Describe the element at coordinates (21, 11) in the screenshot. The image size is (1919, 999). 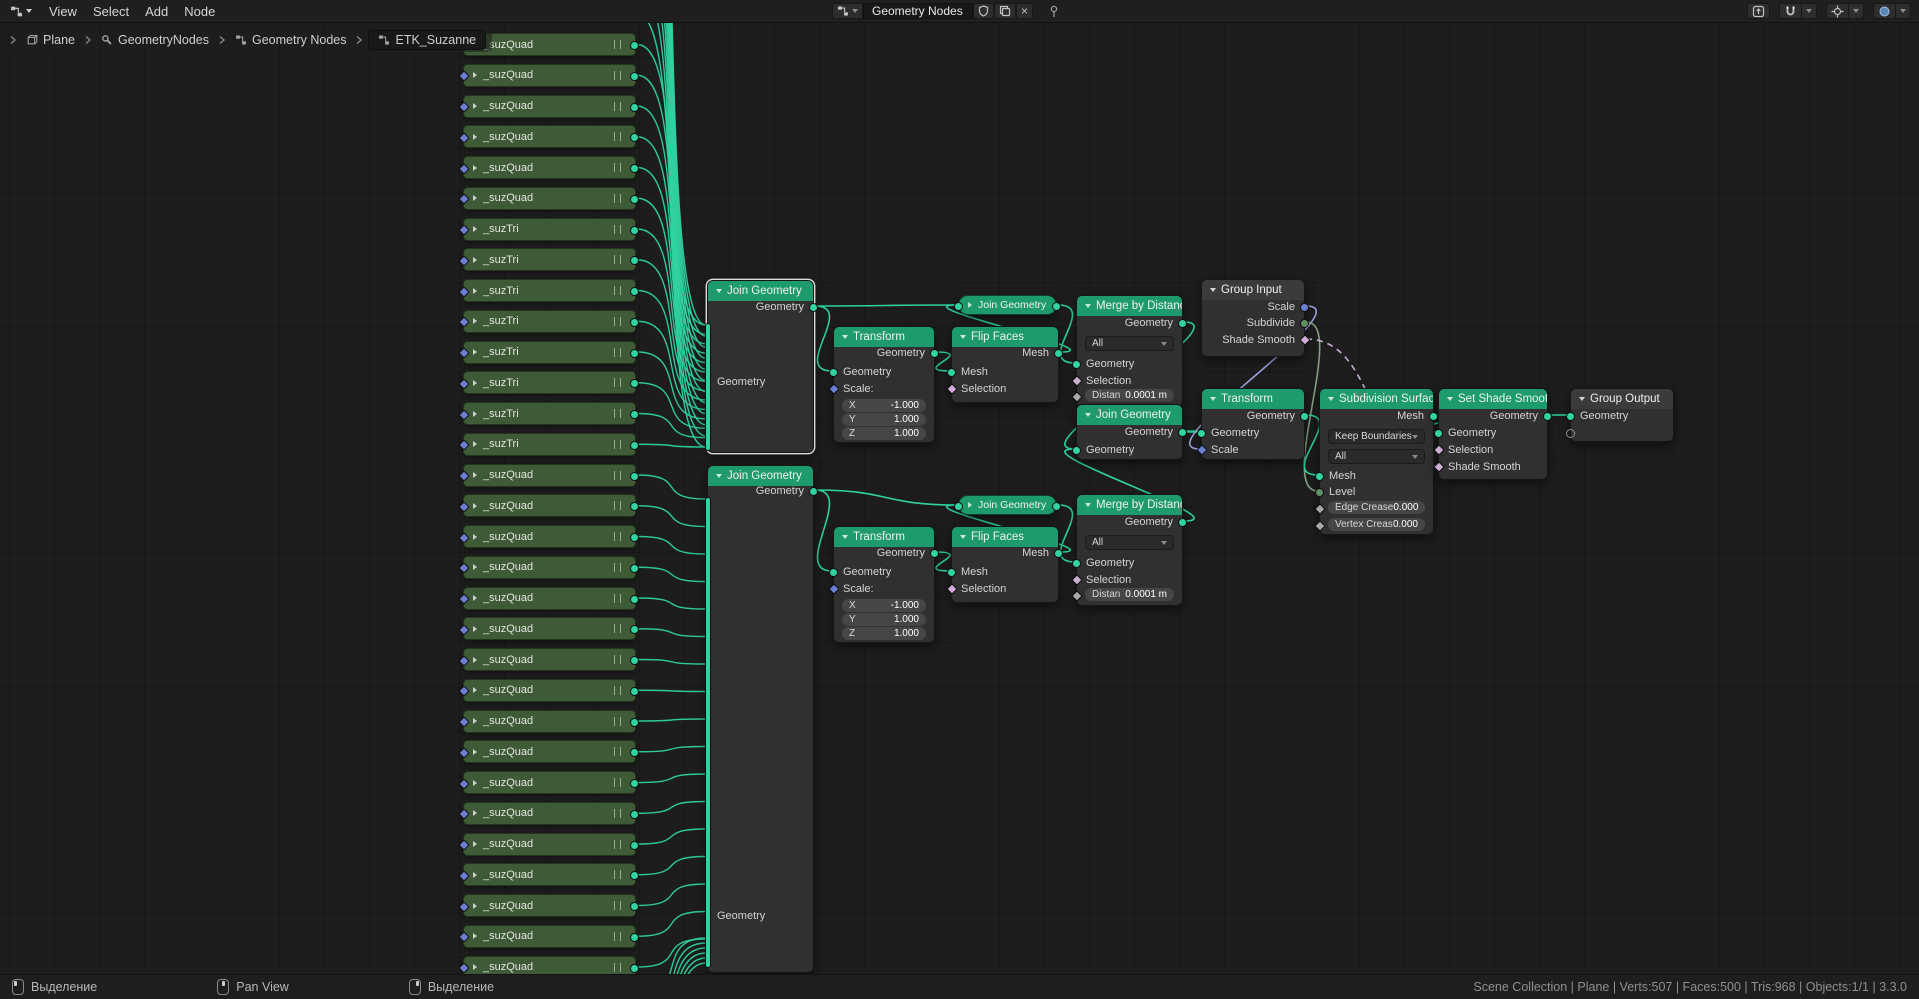
I see `editor-type-button` at that location.